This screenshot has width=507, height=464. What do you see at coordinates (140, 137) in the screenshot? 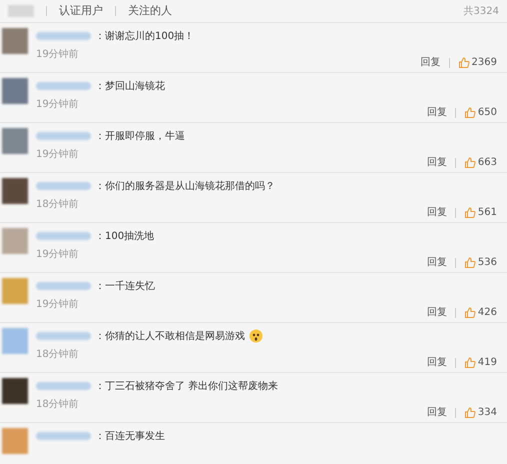
I see `comment-text: ：开服即停服，牛逼` at bounding box center [140, 137].